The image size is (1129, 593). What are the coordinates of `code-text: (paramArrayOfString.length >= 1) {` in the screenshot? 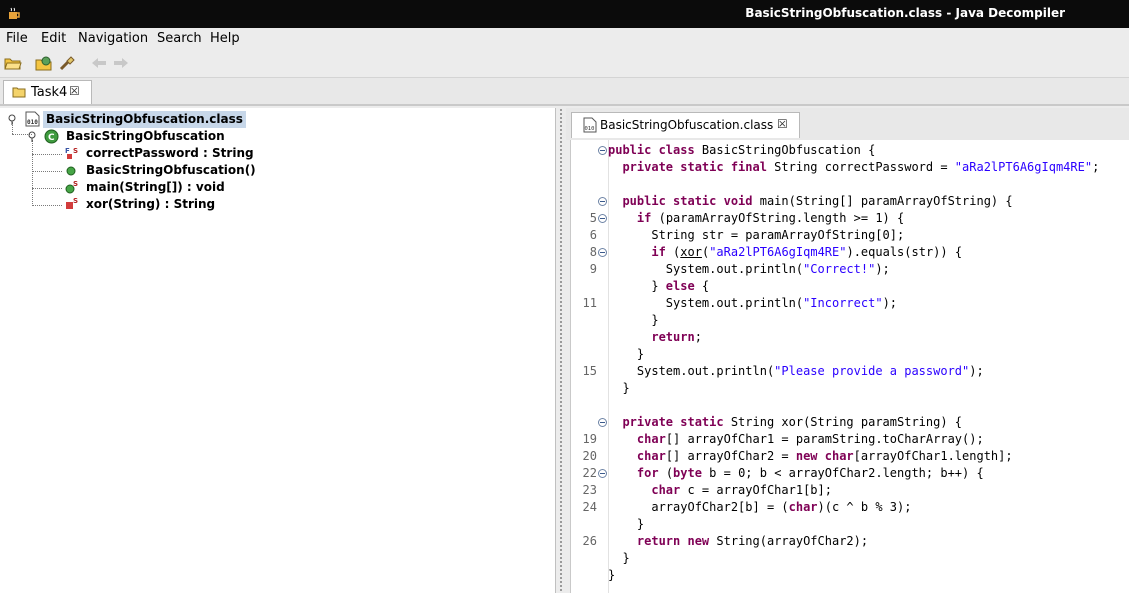 It's located at (781, 218).